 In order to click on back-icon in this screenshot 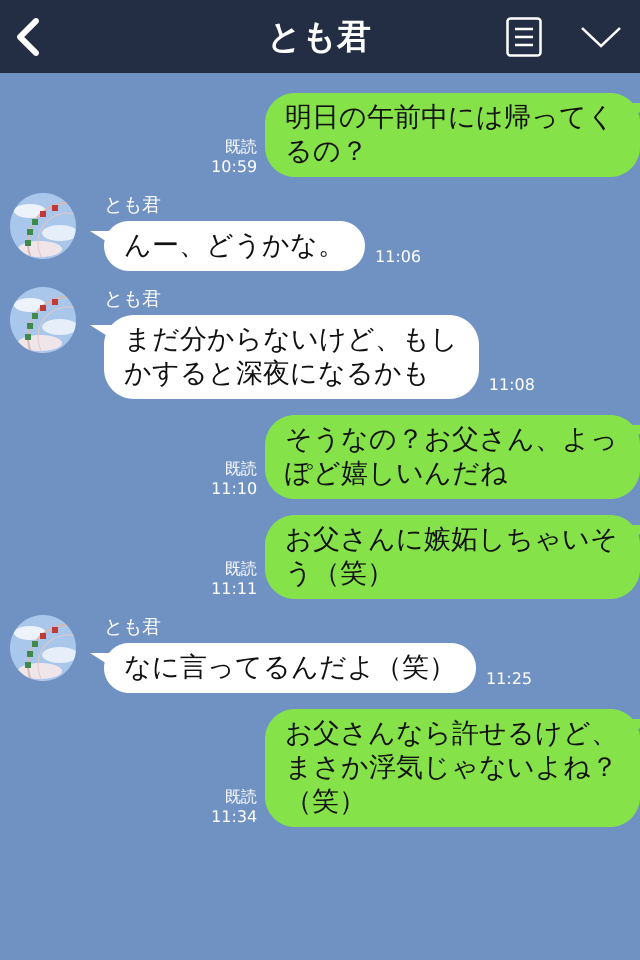, I will do `click(28, 37)`.